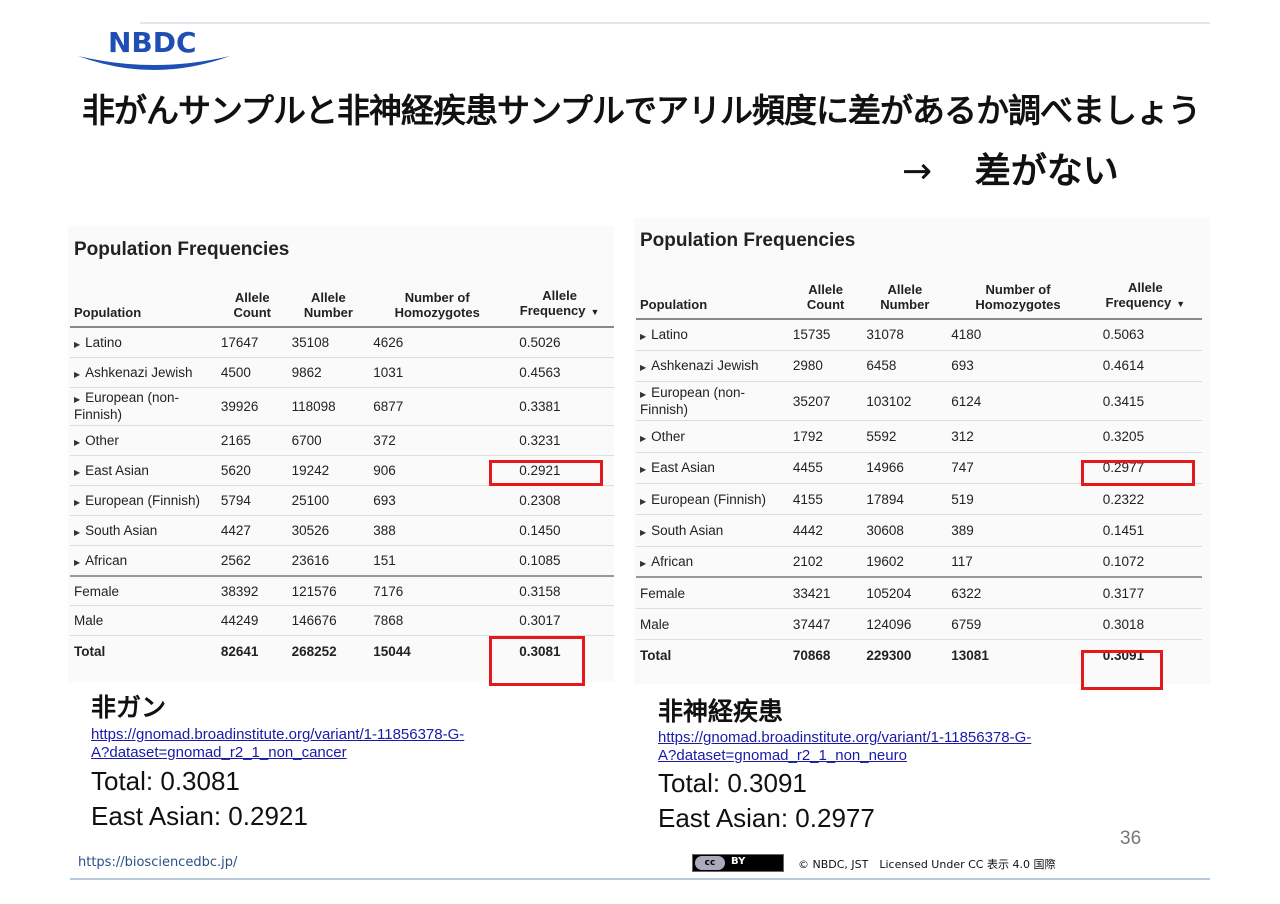 Image resolution: width=1280 pixels, height=904 pixels. I want to click on cell-text: 0.3231, so click(540, 440).